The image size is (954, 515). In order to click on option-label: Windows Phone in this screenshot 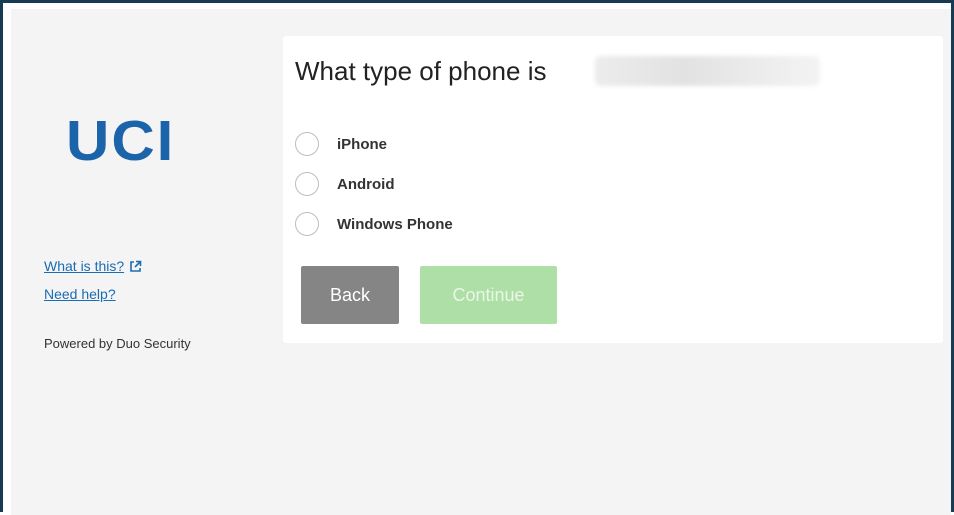, I will do `click(395, 224)`.